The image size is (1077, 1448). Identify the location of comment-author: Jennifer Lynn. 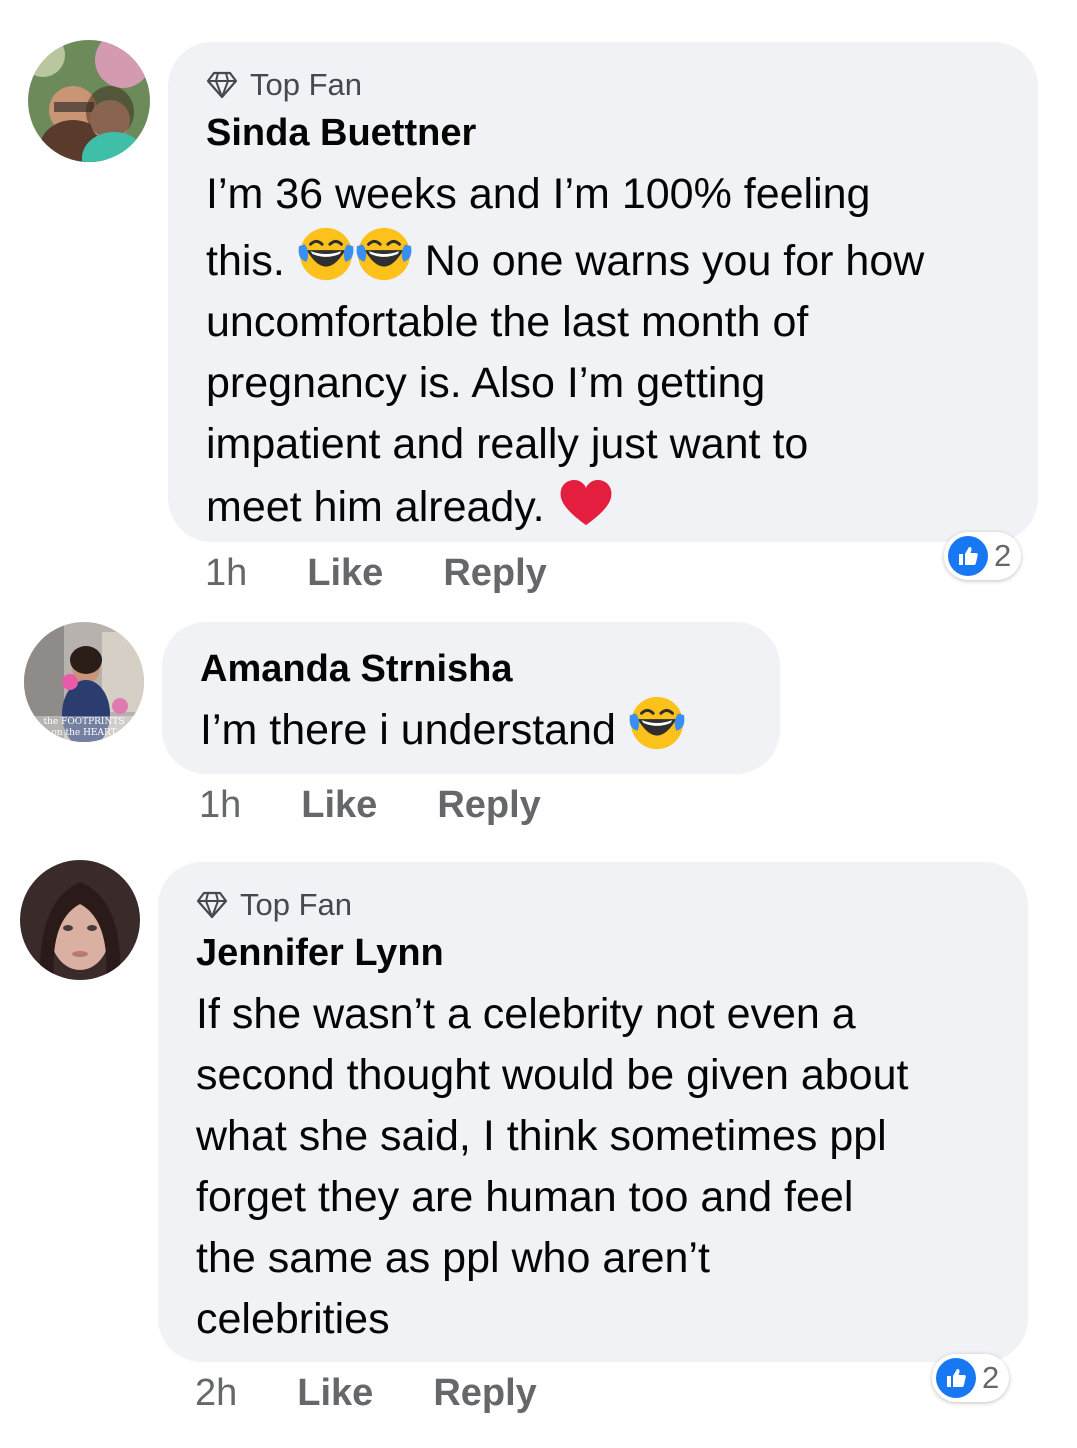
(597, 953).